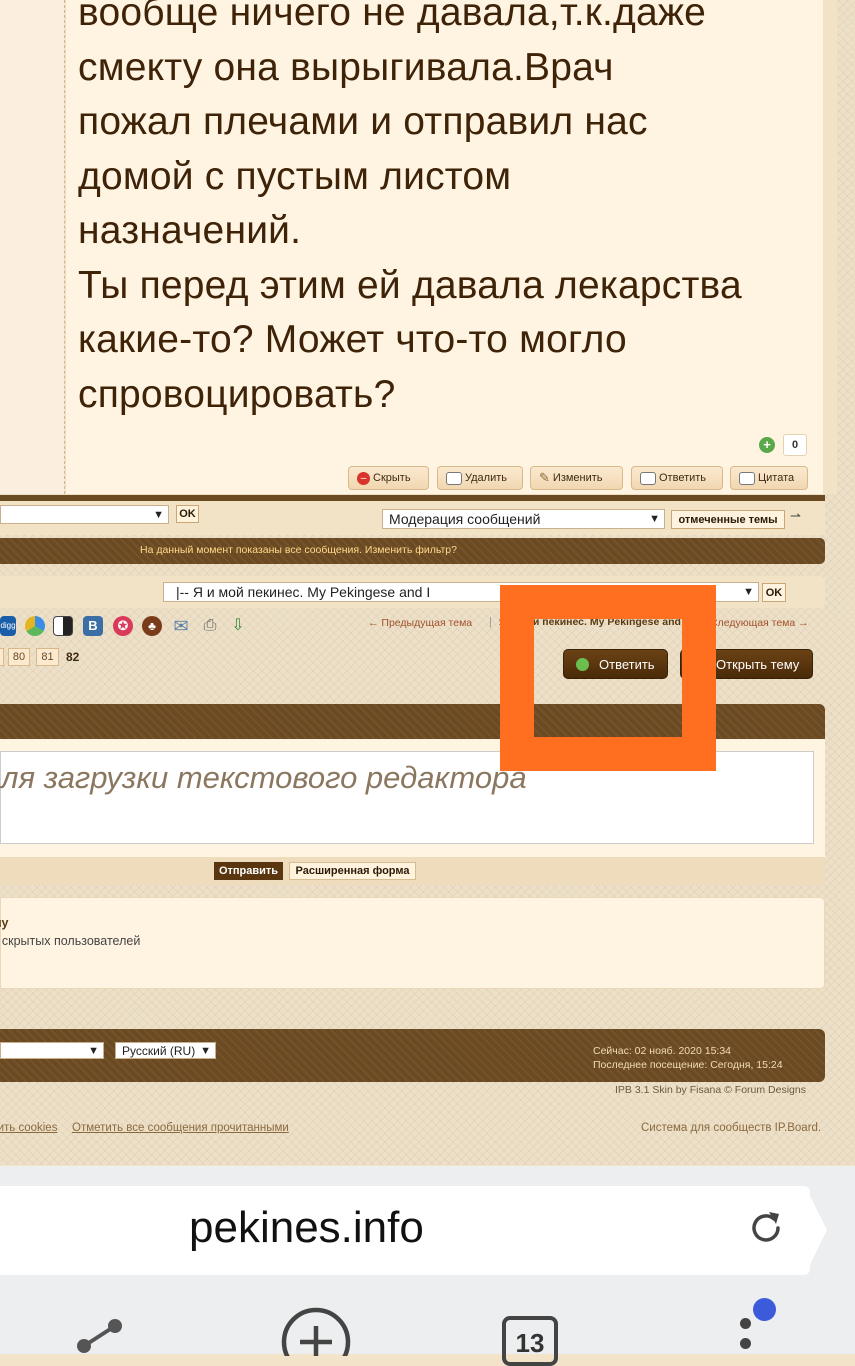  Describe the element at coordinates (420, 623) in the screenshot. I see `prev-topic-link: ← Предыдущая тема` at that location.